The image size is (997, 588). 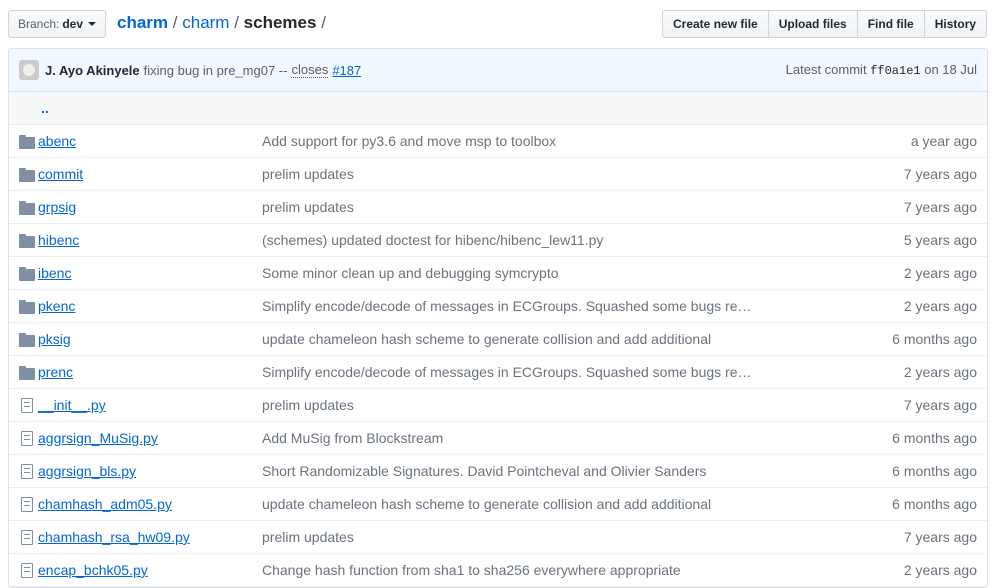 I want to click on caret-down-icon, so click(x=92, y=24).